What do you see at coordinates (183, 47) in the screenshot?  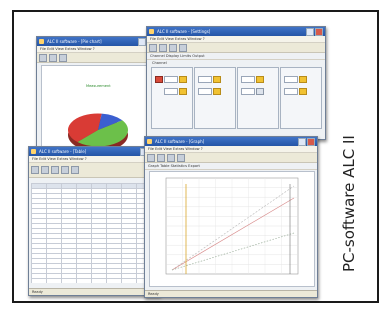 I see `settings-icon` at bounding box center [183, 47].